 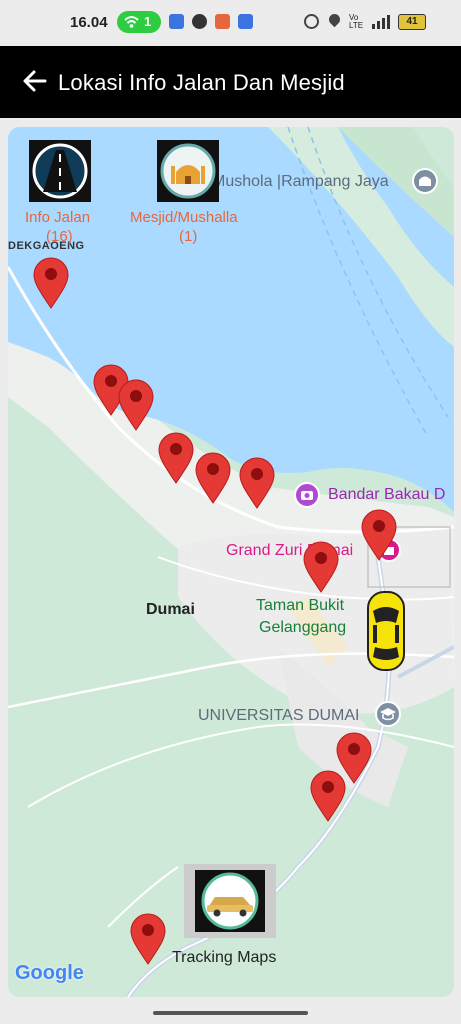 I want to click on info-jalan-button, so click(x=60, y=171).